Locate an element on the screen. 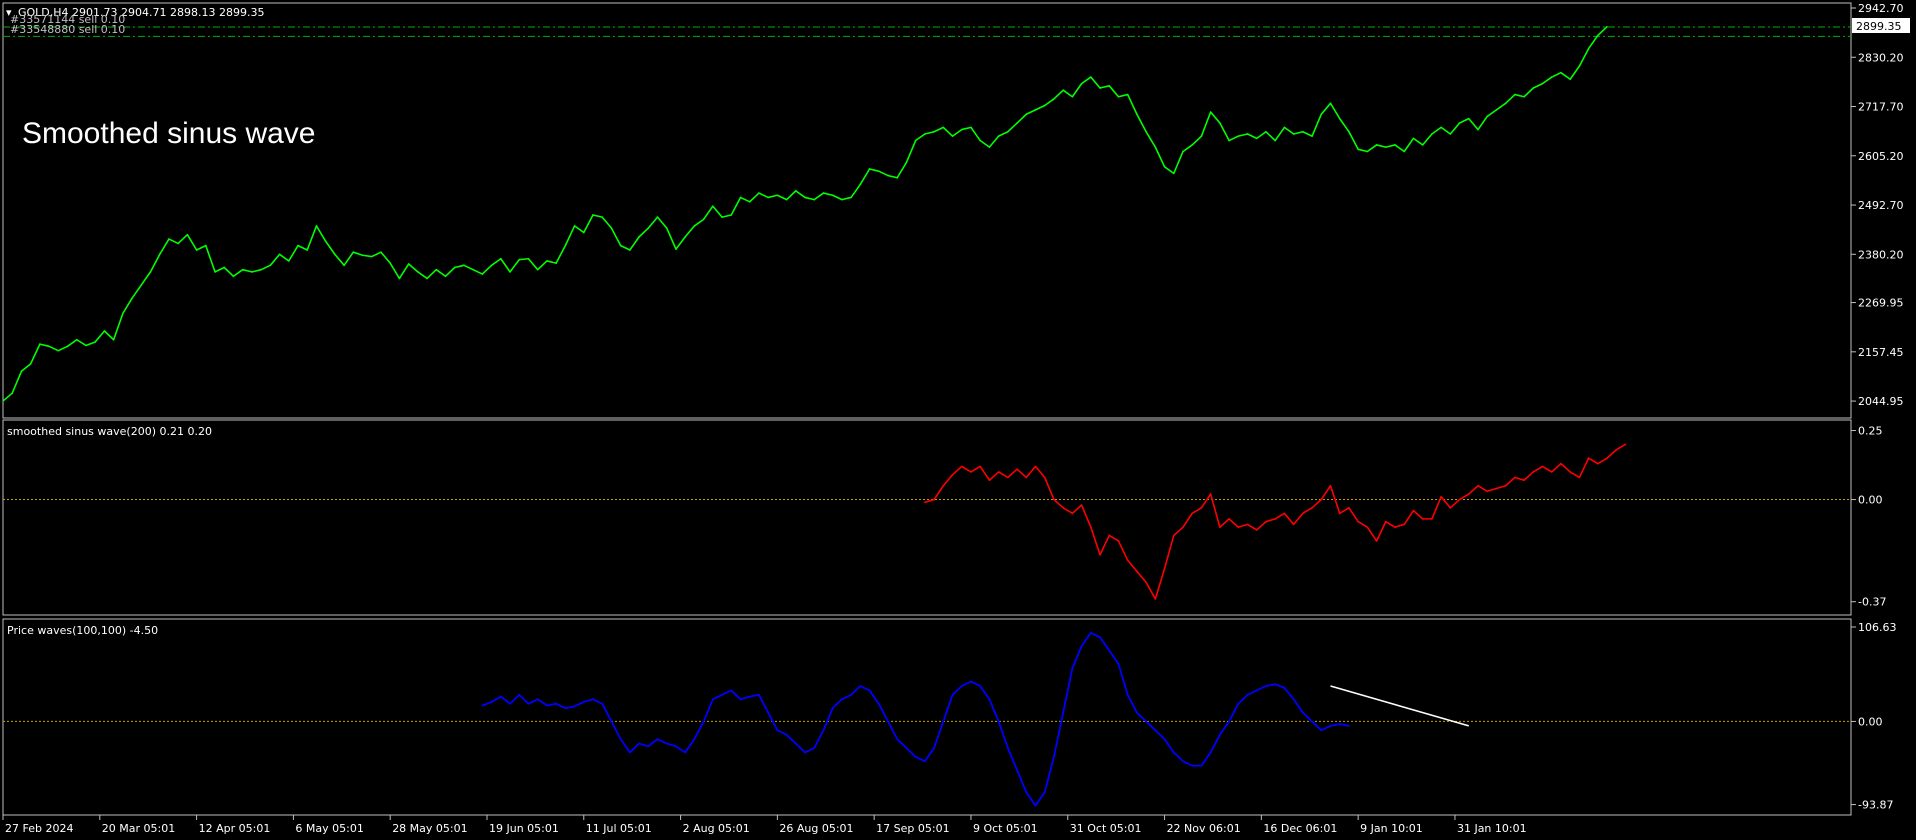 The width and height of the screenshot is (1916, 840). time-tick-label: 16 Dec 06:01 is located at coordinates (1300, 828).